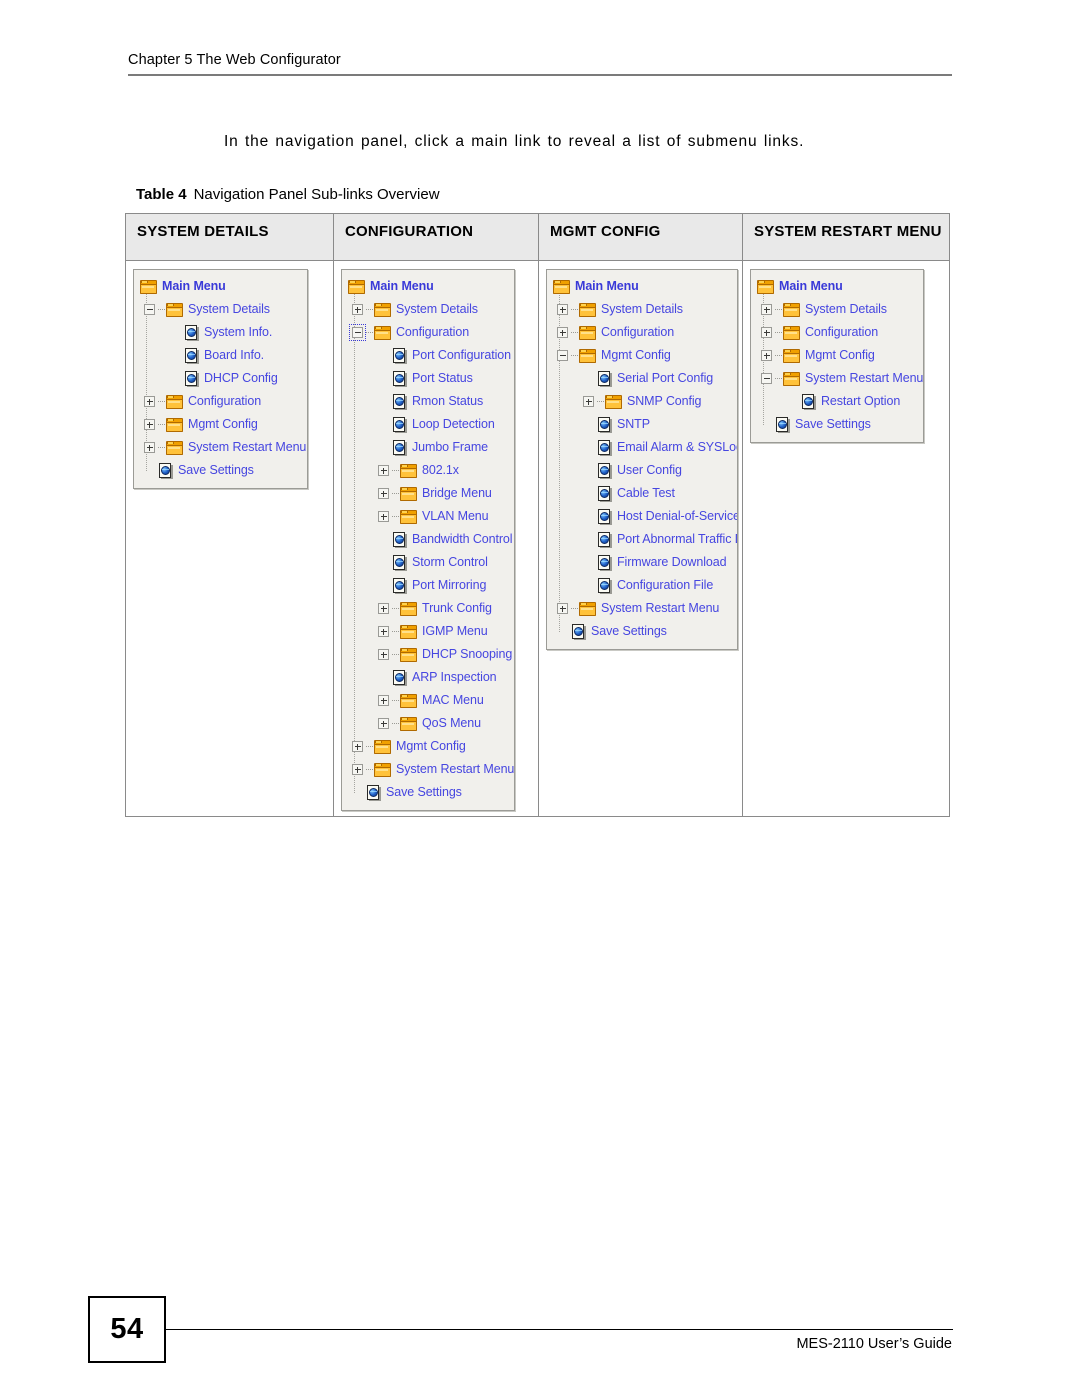 This screenshot has width=1080, height=1397. I want to click on tree-item: Bridge Menu, so click(428, 493).